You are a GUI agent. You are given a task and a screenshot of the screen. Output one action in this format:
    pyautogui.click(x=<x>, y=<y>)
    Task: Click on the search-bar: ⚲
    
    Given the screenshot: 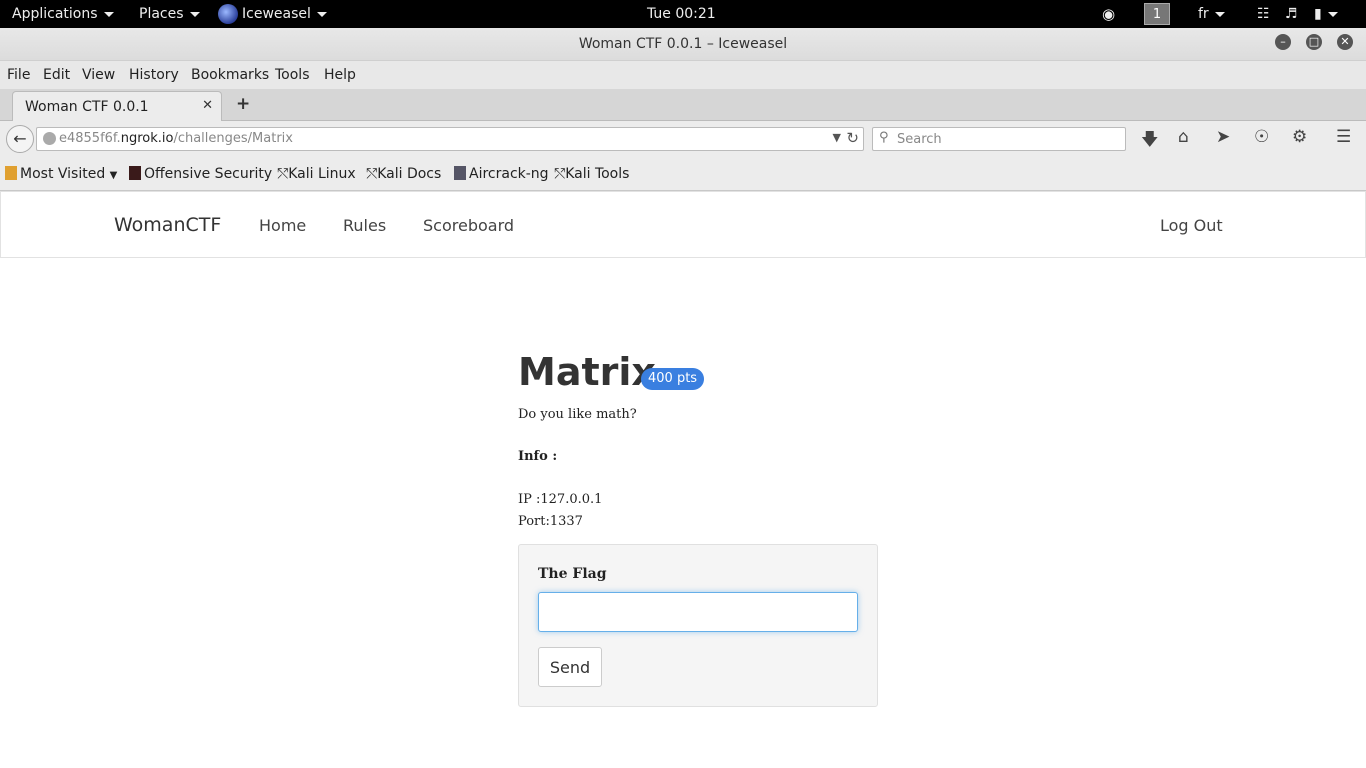 What is the action you would take?
    pyautogui.click(x=999, y=139)
    